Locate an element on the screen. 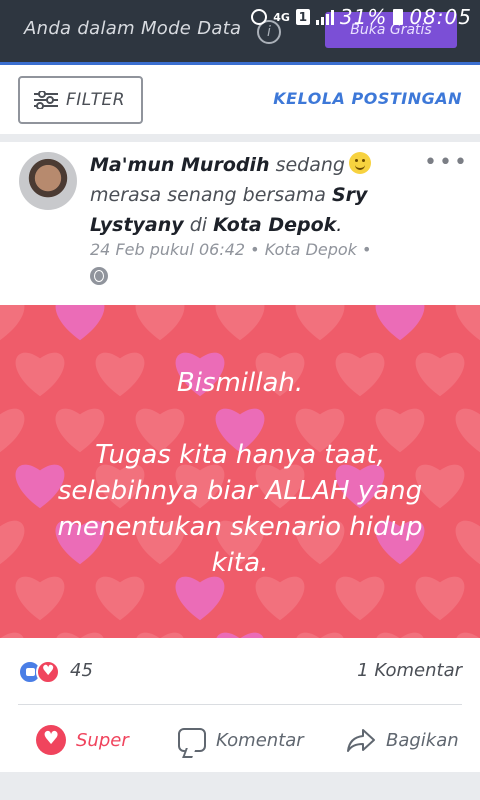 This screenshot has width=480, height=800. battery-percent: 31% is located at coordinates (363, 17).